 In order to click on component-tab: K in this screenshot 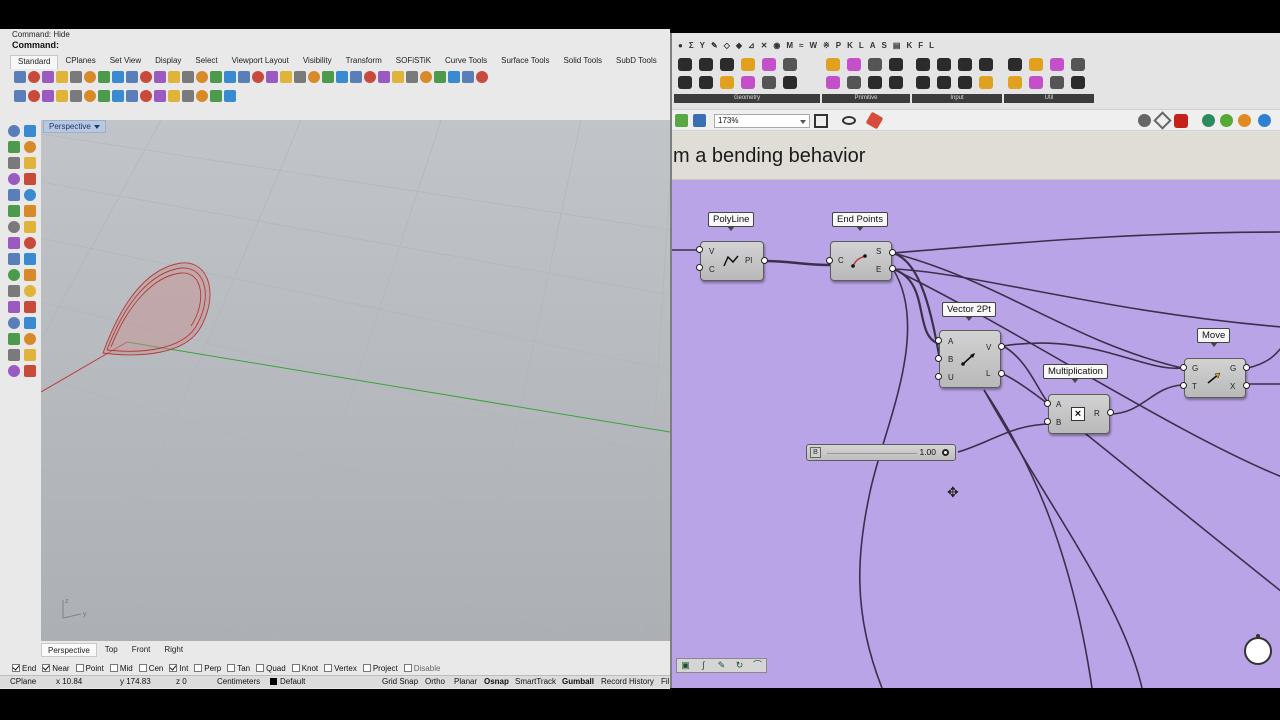, I will do `click(909, 45)`.